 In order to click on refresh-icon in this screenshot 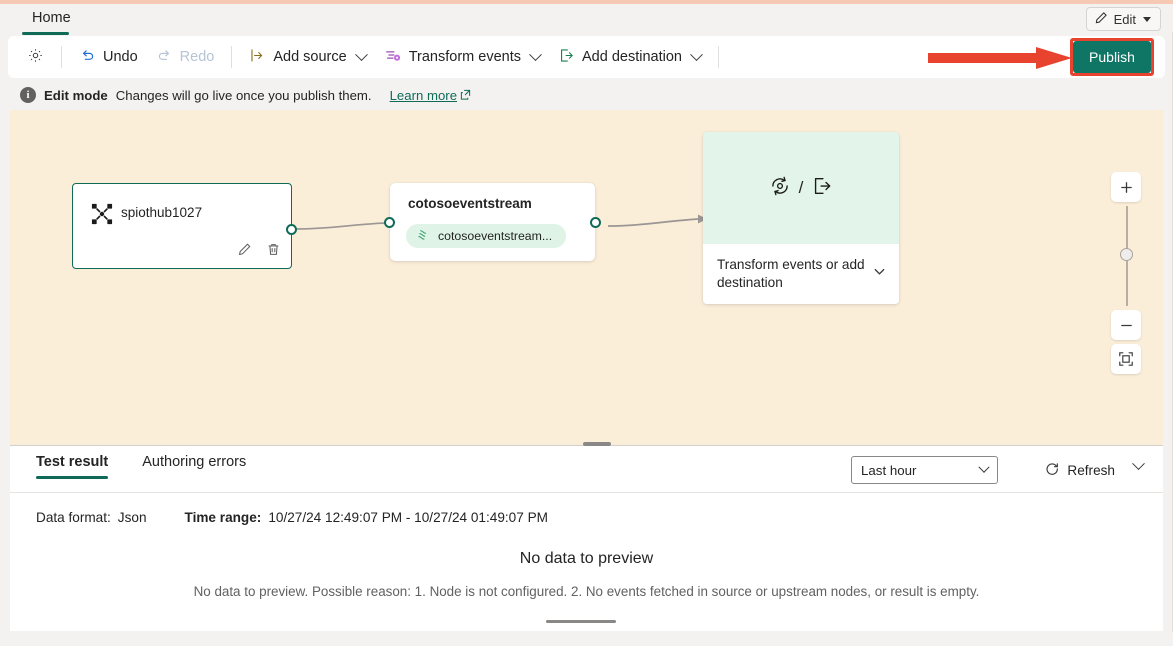, I will do `click(1052, 470)`.